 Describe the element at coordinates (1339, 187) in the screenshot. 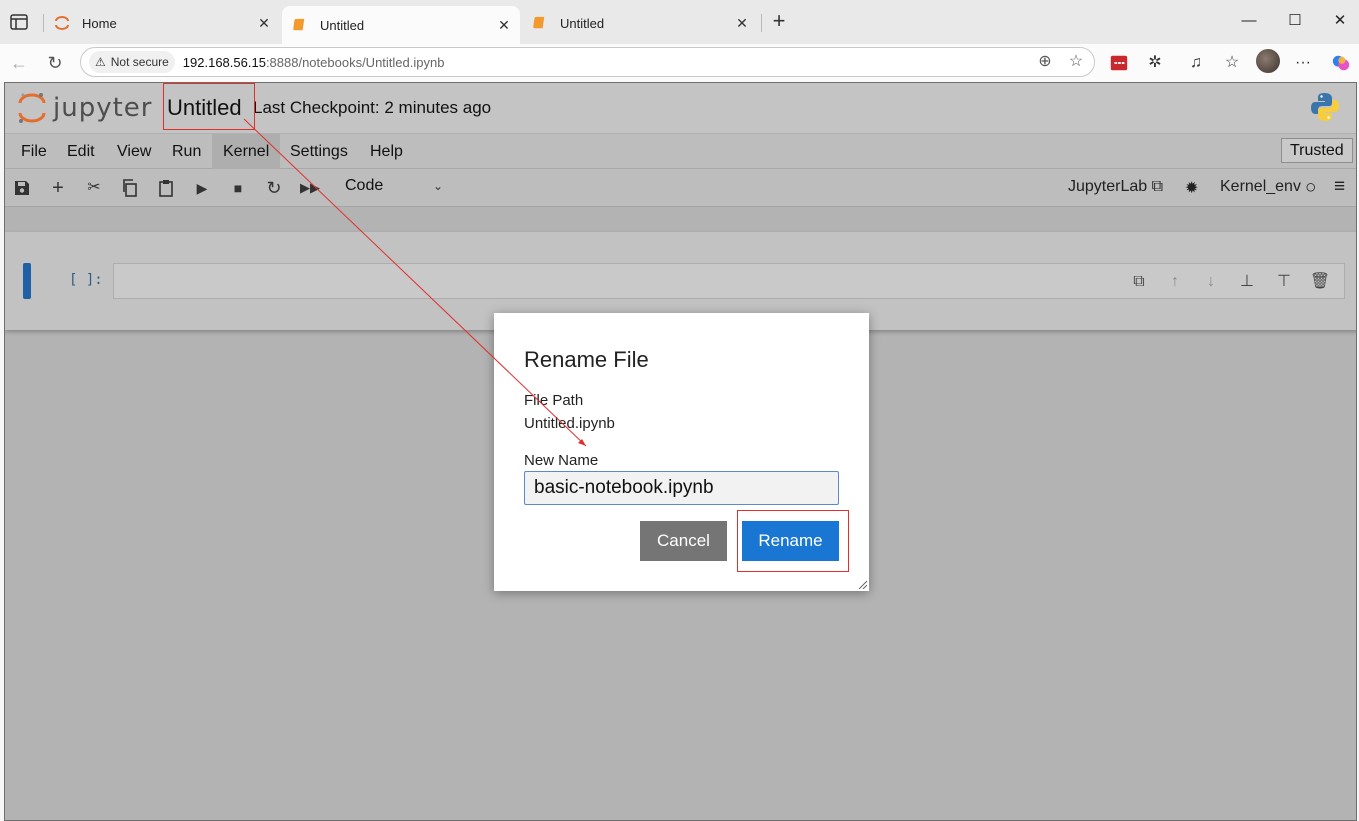

I see `hamburger-menu-icon: ≡` at that location.